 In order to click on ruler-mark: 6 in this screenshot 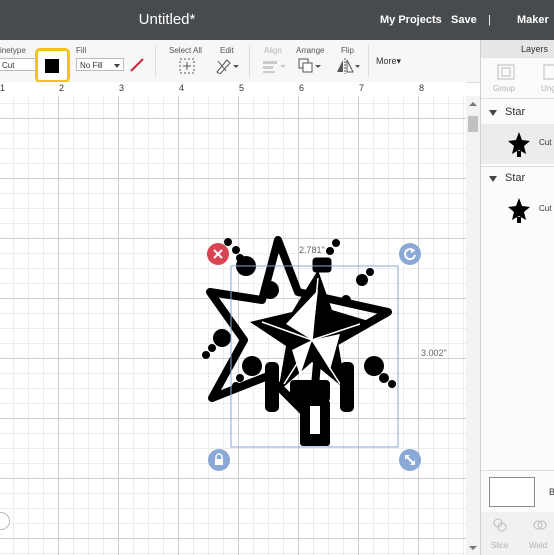, I will do `click(302, 88)`.